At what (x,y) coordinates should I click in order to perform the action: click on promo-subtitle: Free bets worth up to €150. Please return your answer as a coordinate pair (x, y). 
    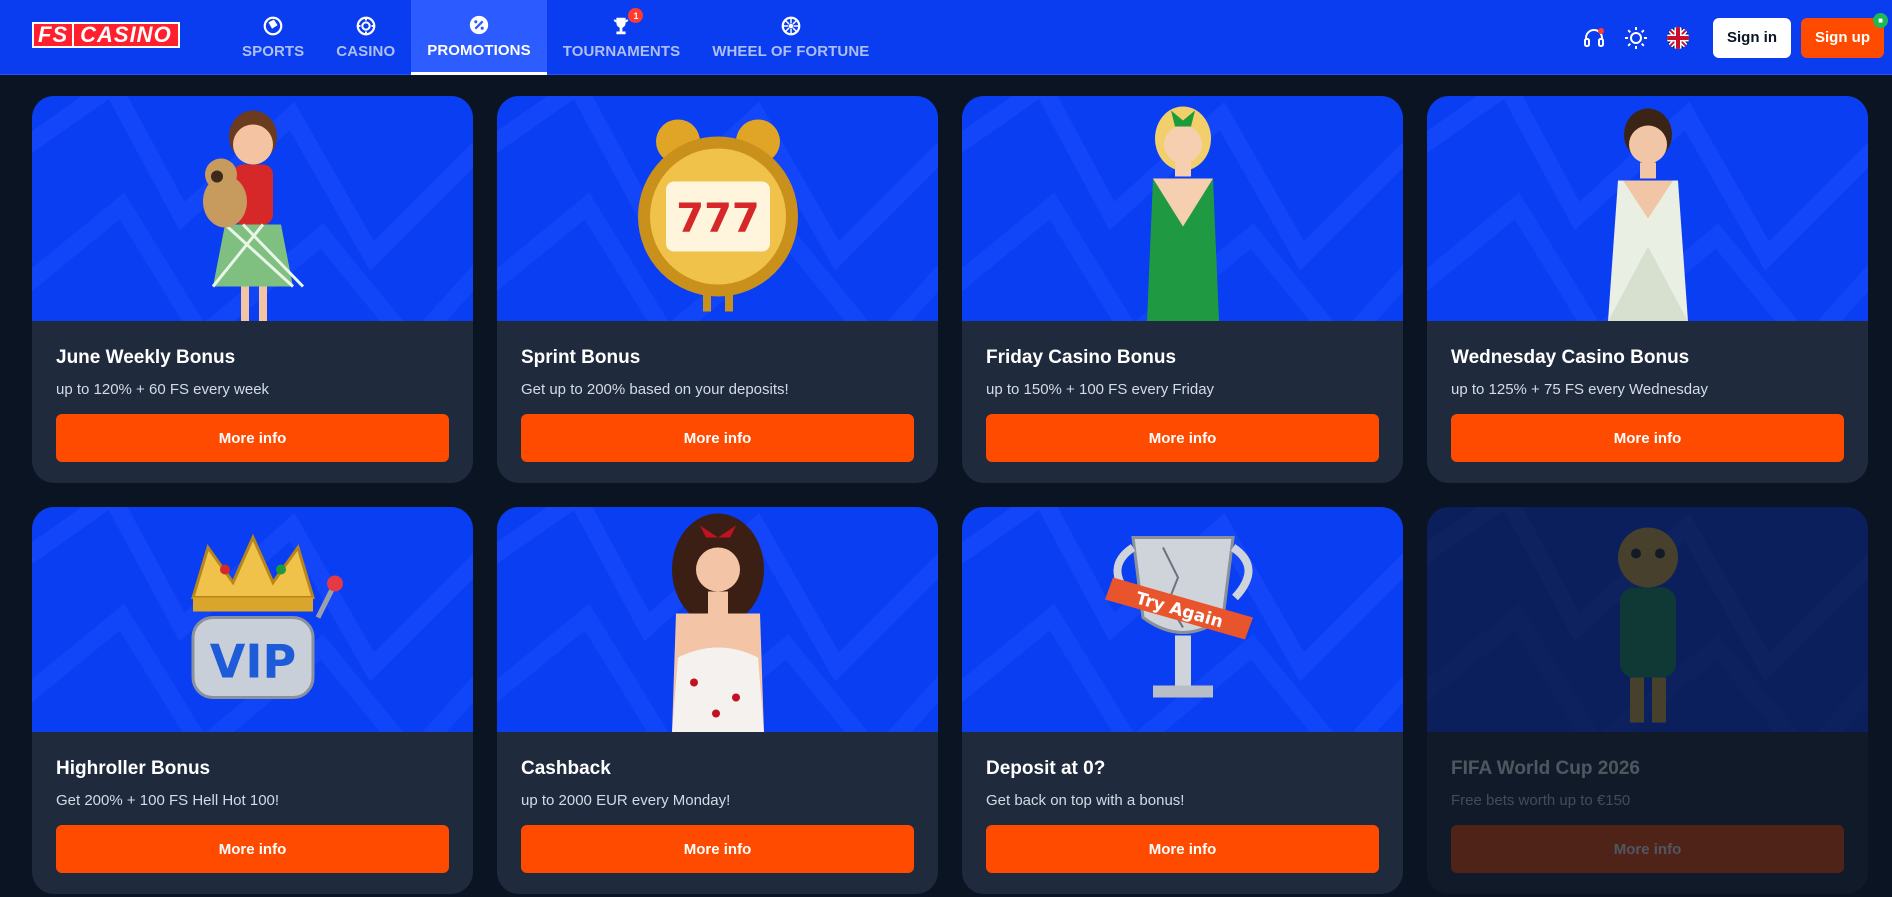
    Looking at the image, I should click on (1541, 800).